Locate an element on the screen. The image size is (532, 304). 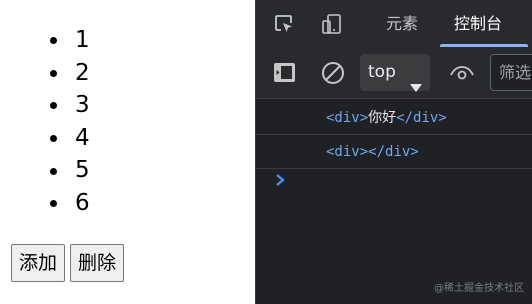
list-item: 2 is located at coordinates (65, 73).